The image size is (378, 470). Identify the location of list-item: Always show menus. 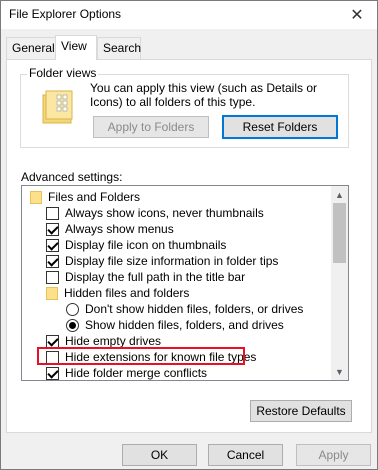
(110, 229).